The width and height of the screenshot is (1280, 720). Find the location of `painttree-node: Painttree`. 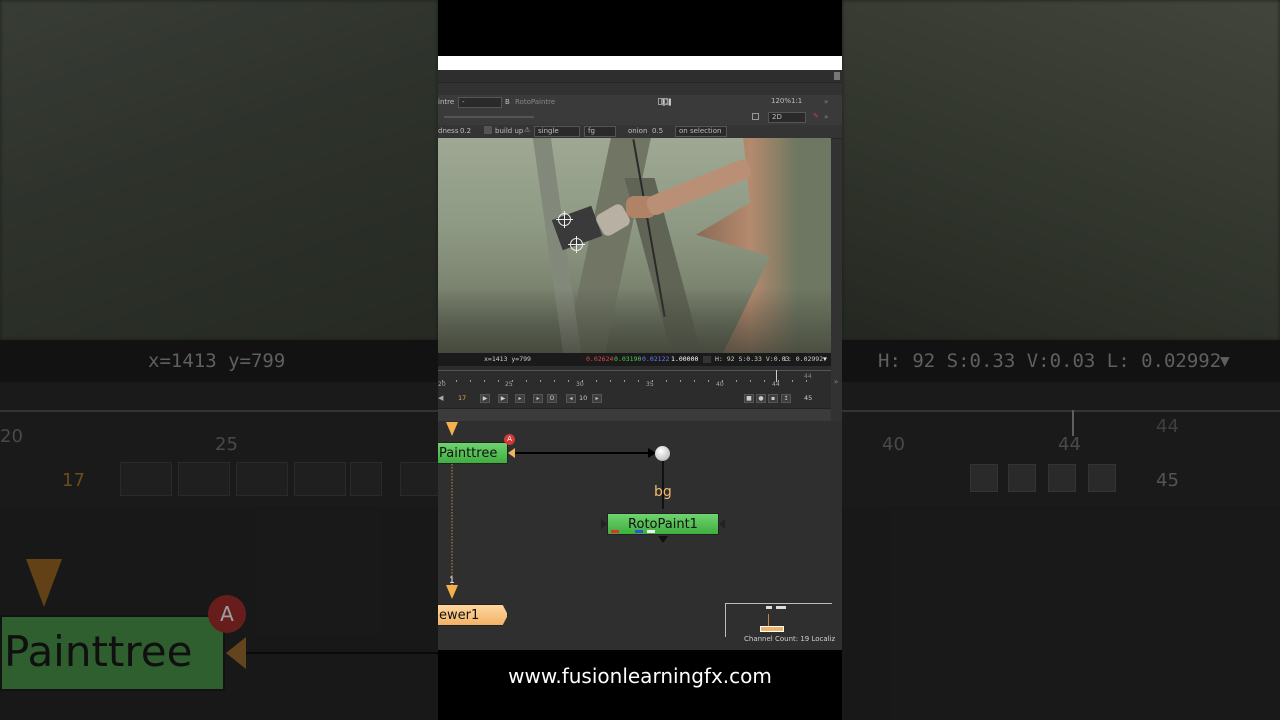

painttree-node: Painttree is located at coordinates (473, 453).